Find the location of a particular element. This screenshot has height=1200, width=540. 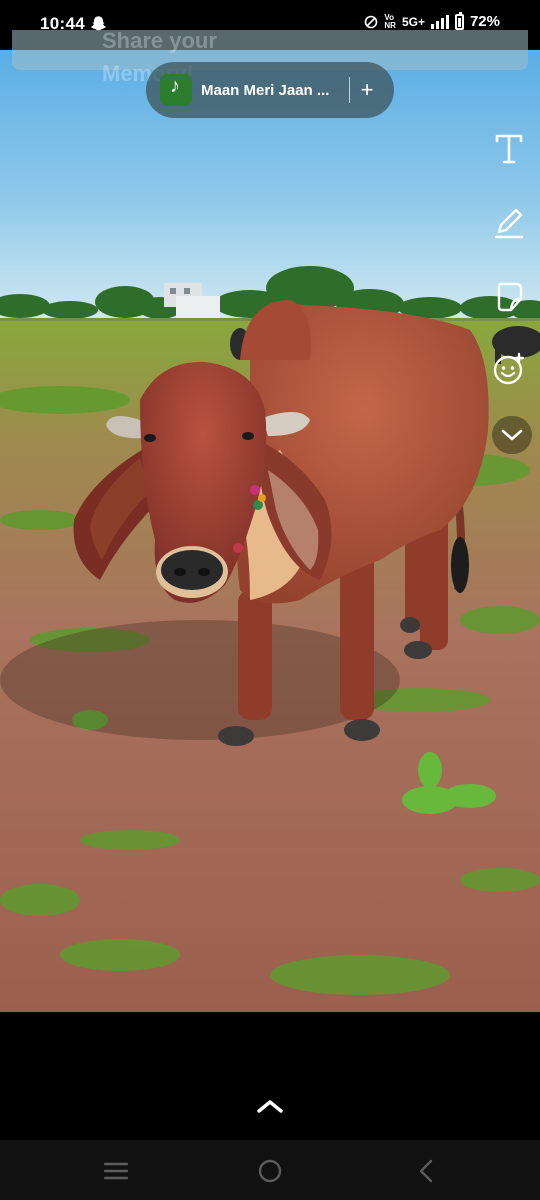

back-icon is located at coordinates (426, 1171).